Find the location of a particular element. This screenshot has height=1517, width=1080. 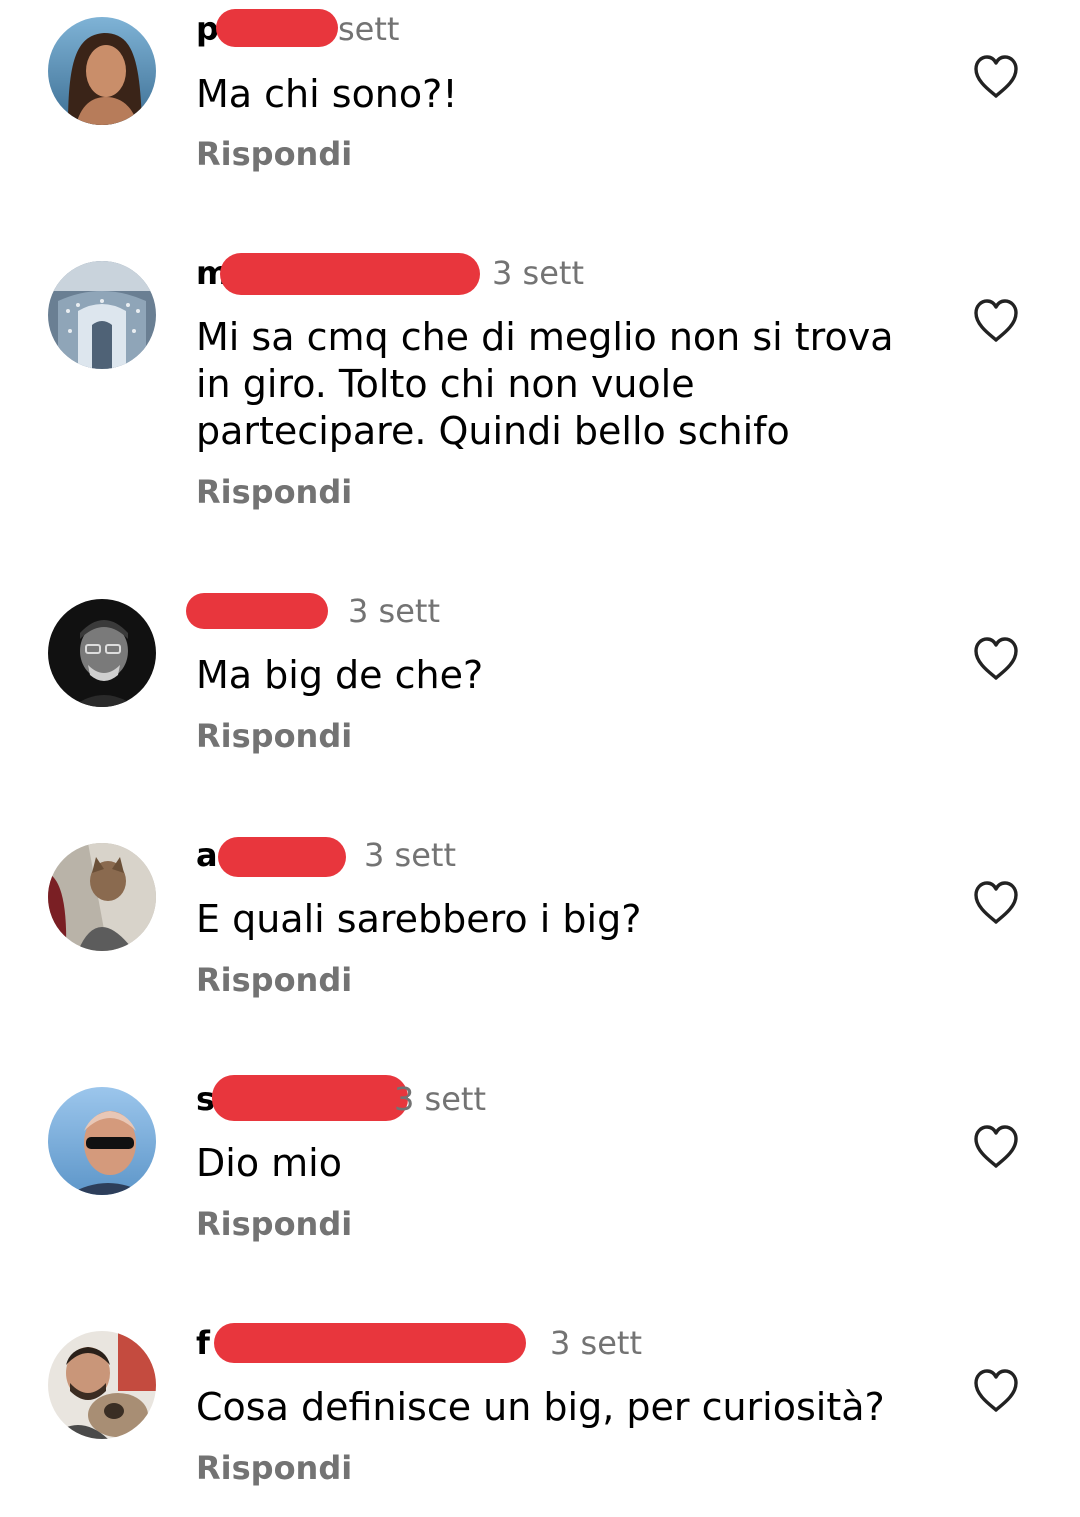

username: f is located at coordinates (369, 1343).